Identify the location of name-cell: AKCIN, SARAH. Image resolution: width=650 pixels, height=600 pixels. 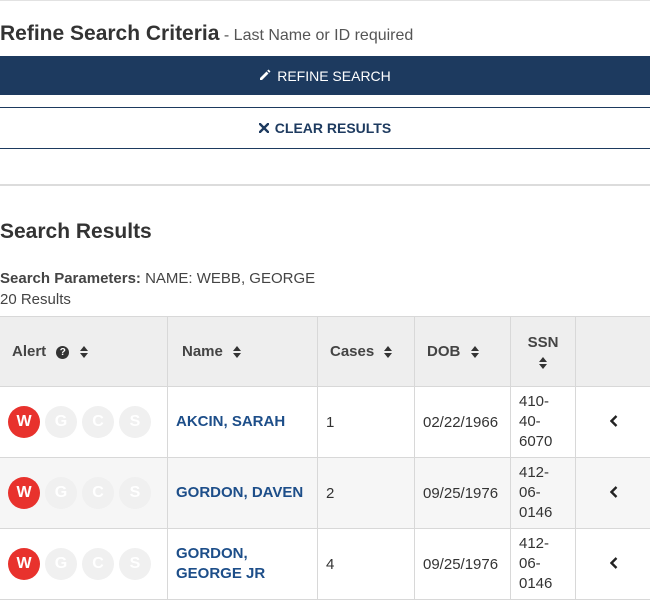
(242, 422).